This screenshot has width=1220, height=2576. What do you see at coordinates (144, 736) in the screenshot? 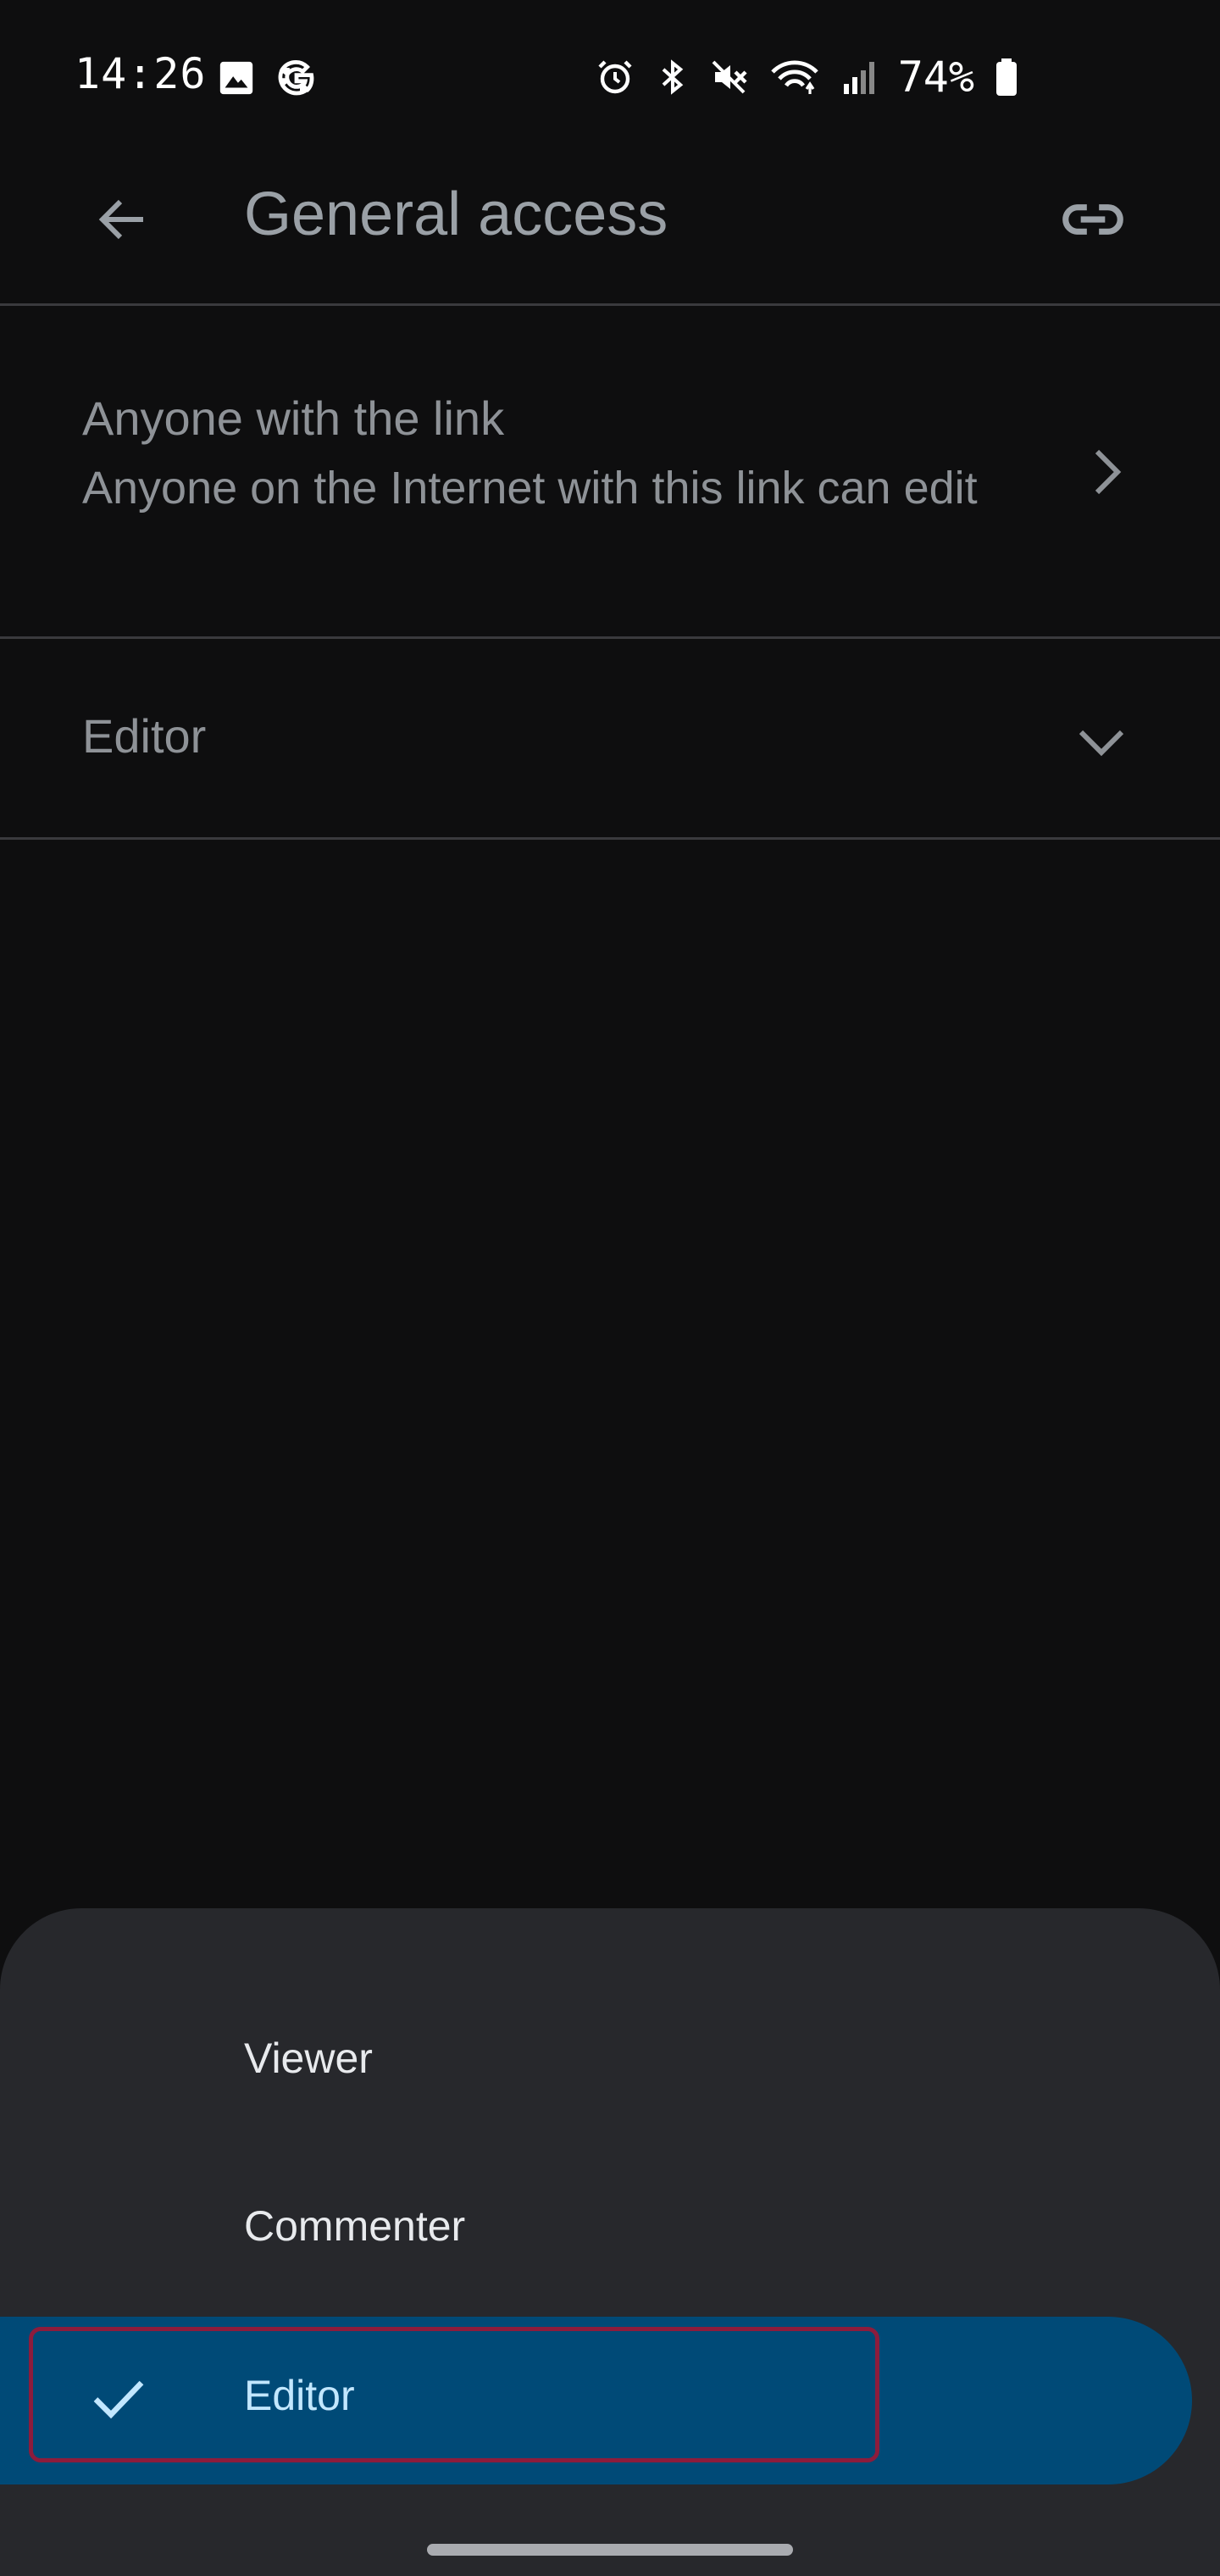
I see `role-dropdown-value: Editor` at bounding box center [144, 736].